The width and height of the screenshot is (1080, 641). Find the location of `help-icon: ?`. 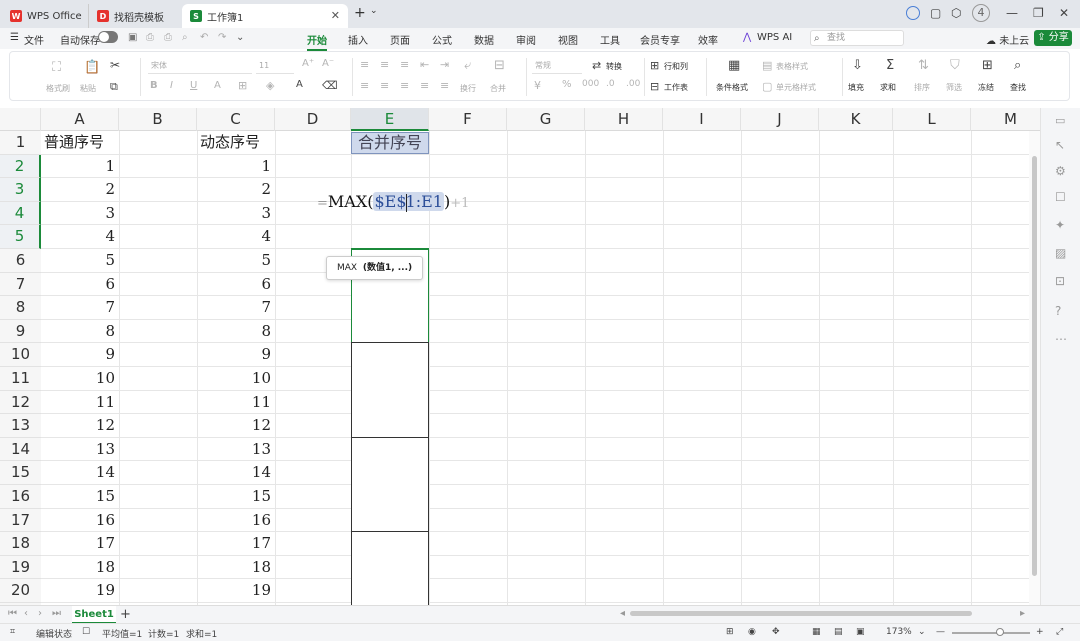

help-icon: ? is located at coordinates (1058, 311).